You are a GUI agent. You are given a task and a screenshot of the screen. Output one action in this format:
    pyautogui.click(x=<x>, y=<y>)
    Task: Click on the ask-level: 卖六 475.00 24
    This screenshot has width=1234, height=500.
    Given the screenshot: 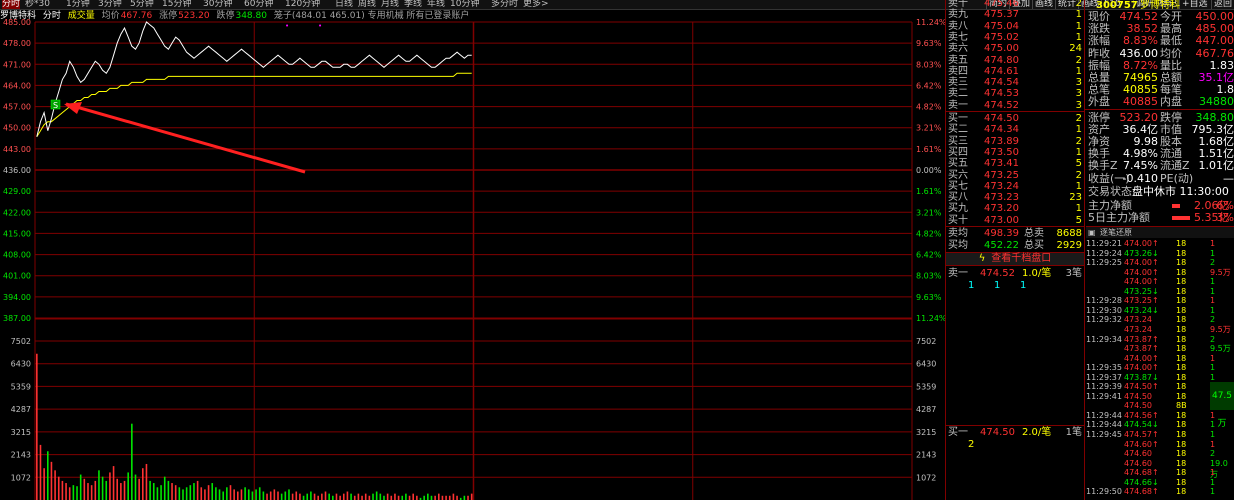 What is the action you would take?
    pyautogui.click(x=1016, y=49)
    